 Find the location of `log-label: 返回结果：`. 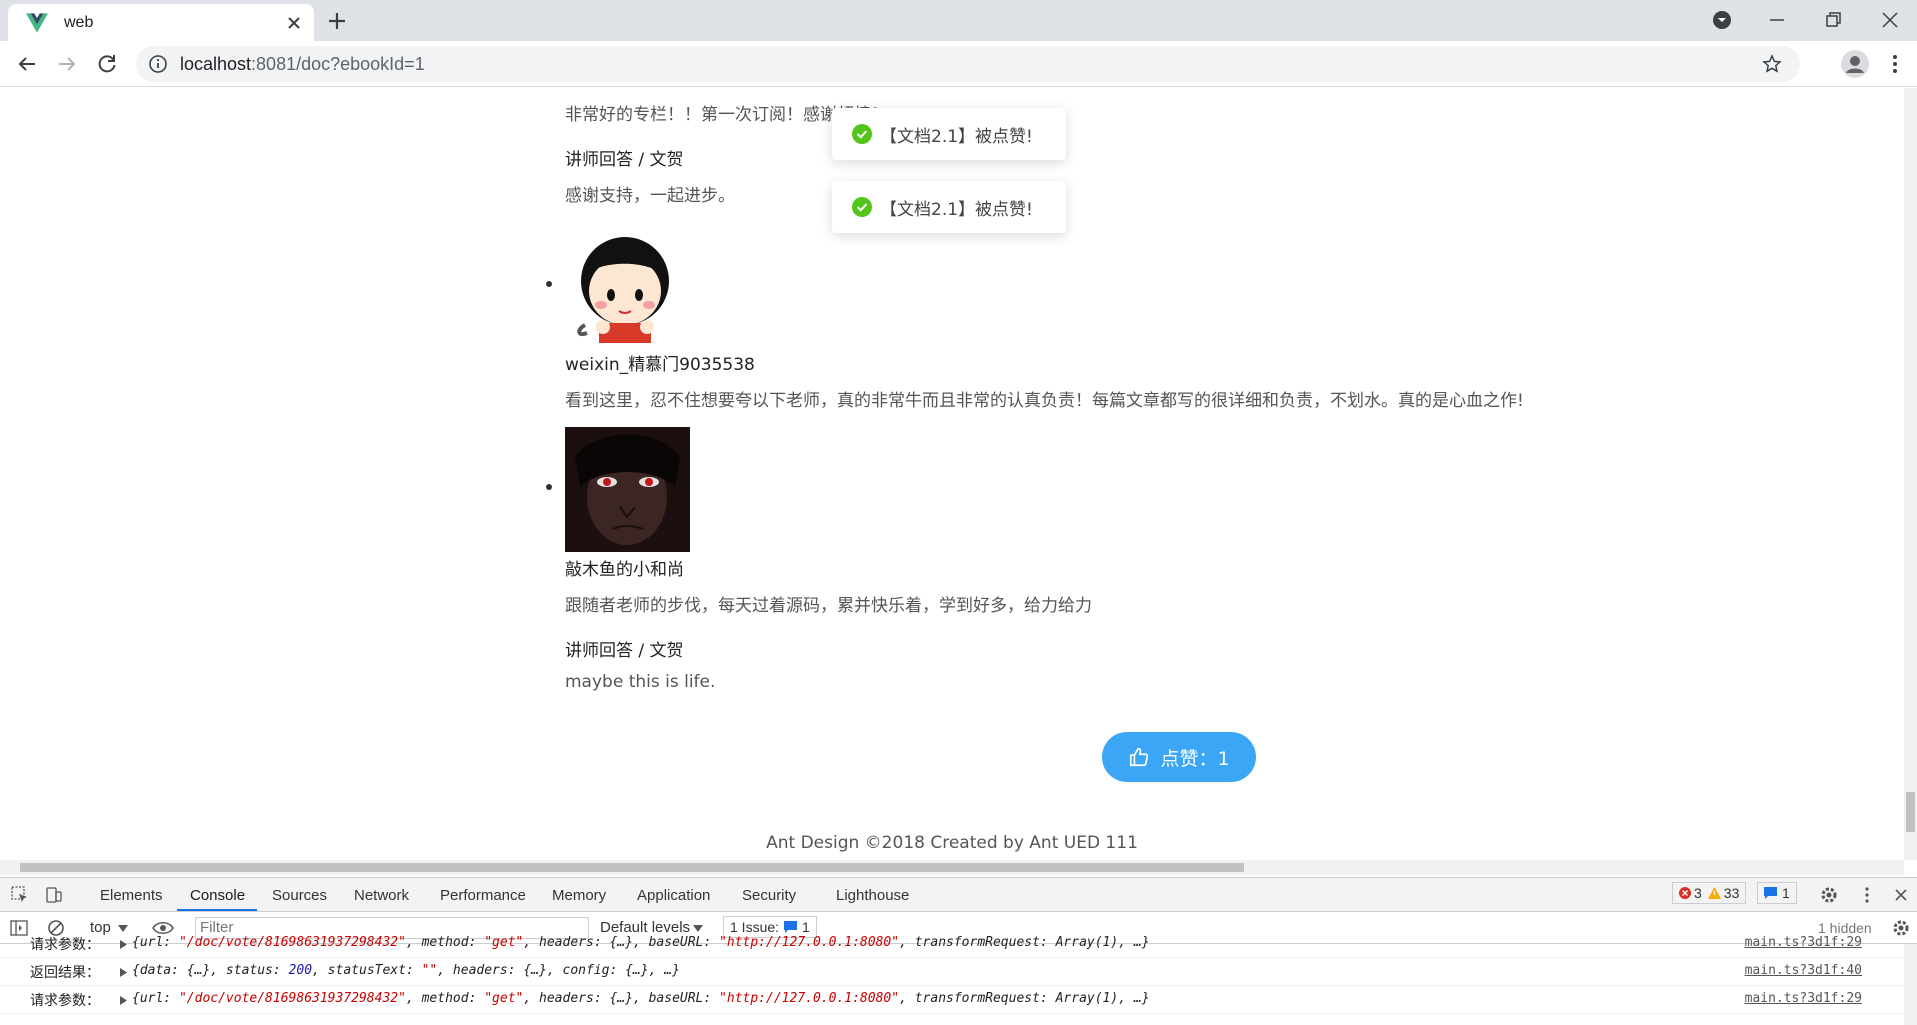

log-label: 返回结果： is located at coordinates (65, 973).